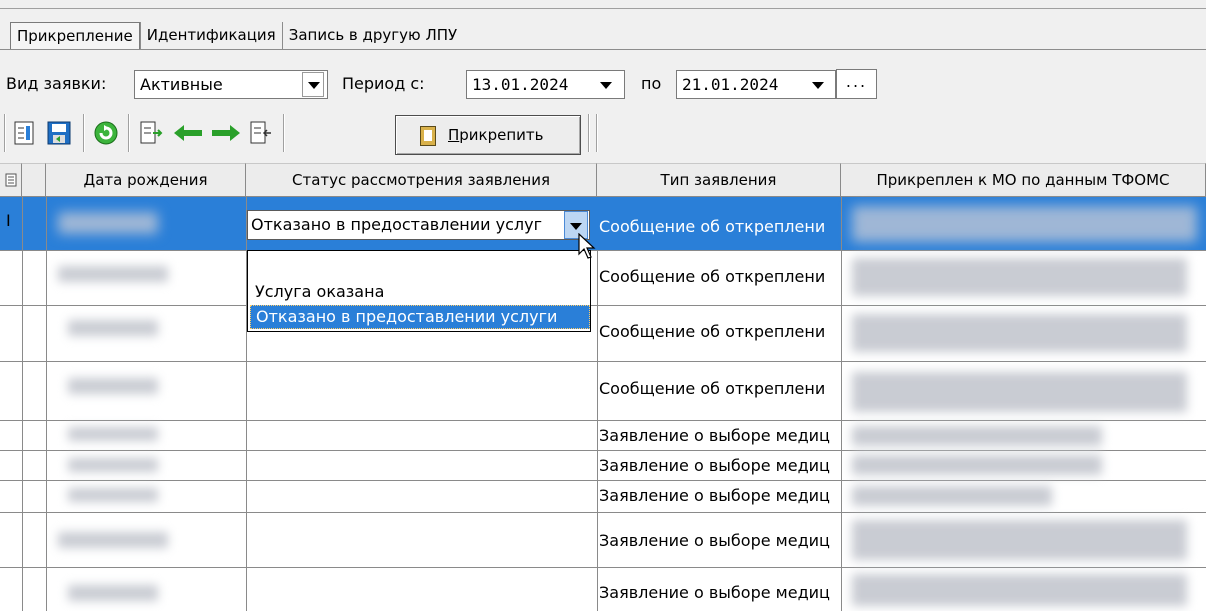 The height and width of the screenshot is (611, 1206). Describe the element at coordinates (226, 133) in the screenshot. I see `arrow-right-icon` at that location.